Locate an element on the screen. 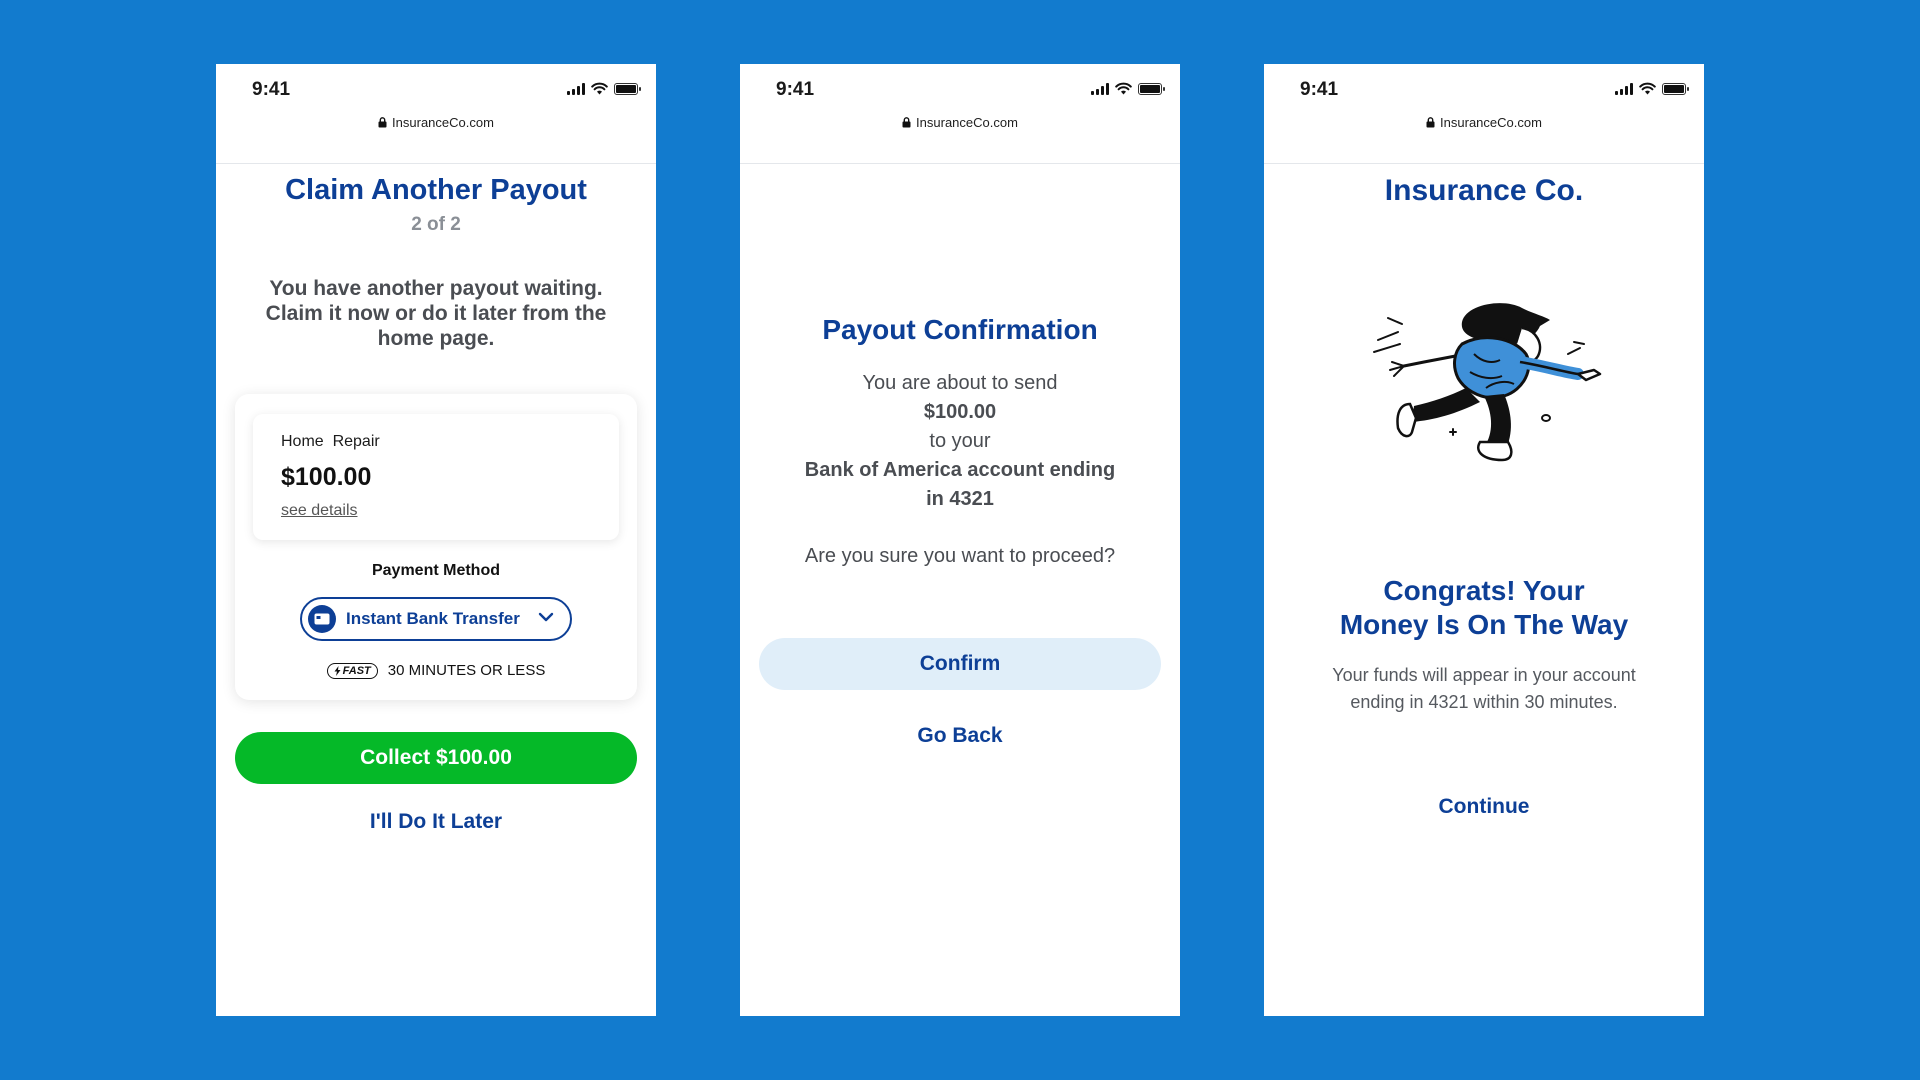 The height and width of the screenshot is (1080, 1920). lightning-icon is located at coordinates (337, 670).